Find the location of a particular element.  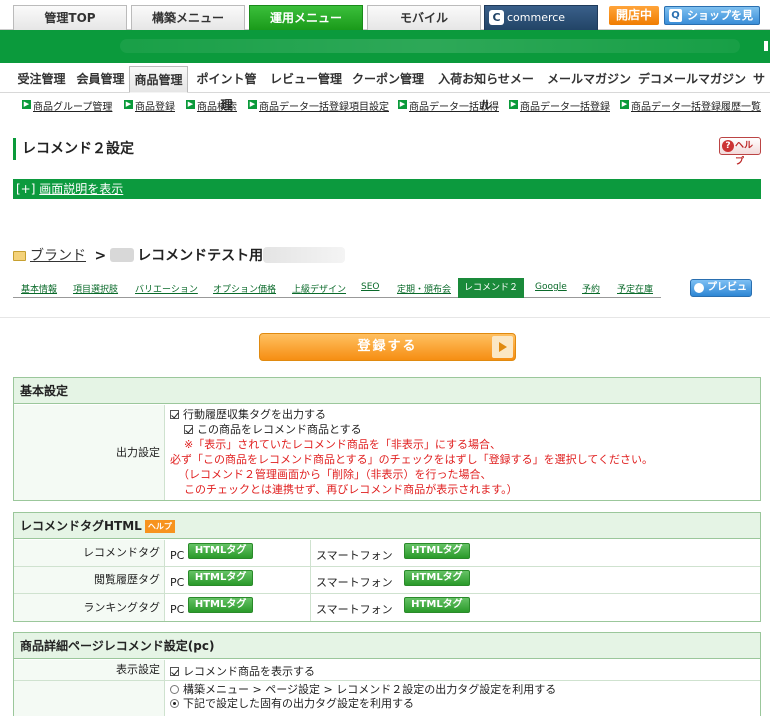

tab-variation: バリエーション is located at coordinates (166, 288).